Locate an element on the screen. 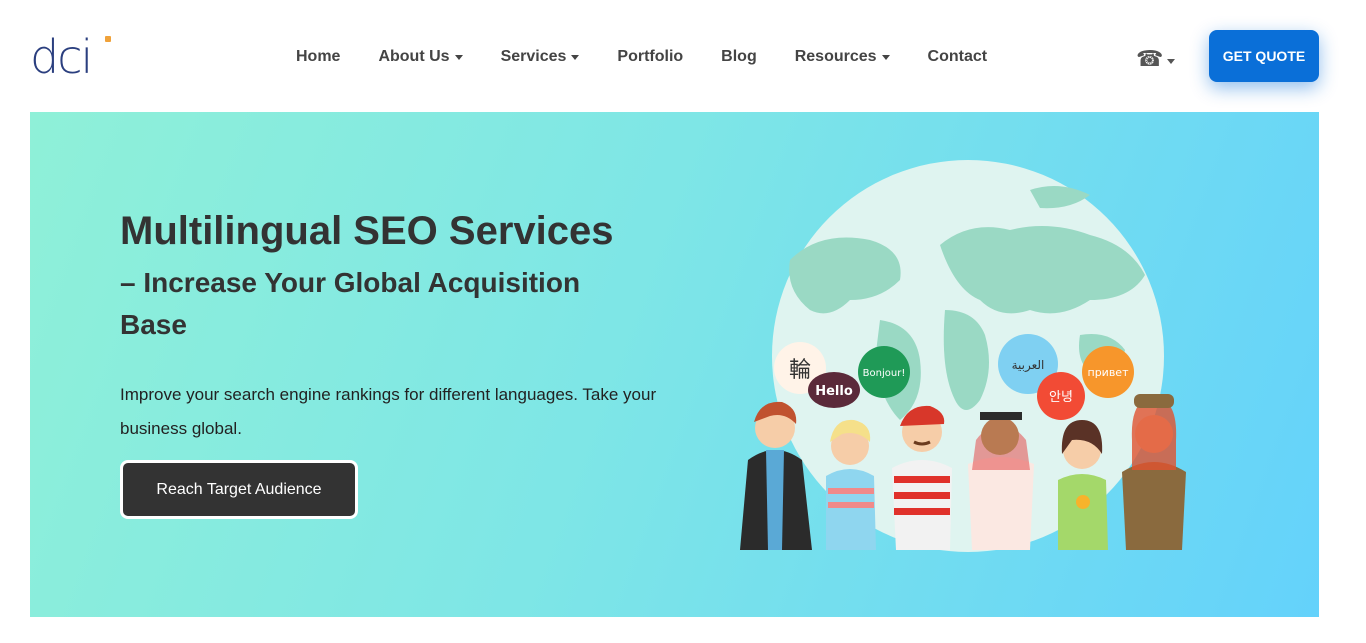  nav-about-us: About Us is located at coordinates (420, 57).